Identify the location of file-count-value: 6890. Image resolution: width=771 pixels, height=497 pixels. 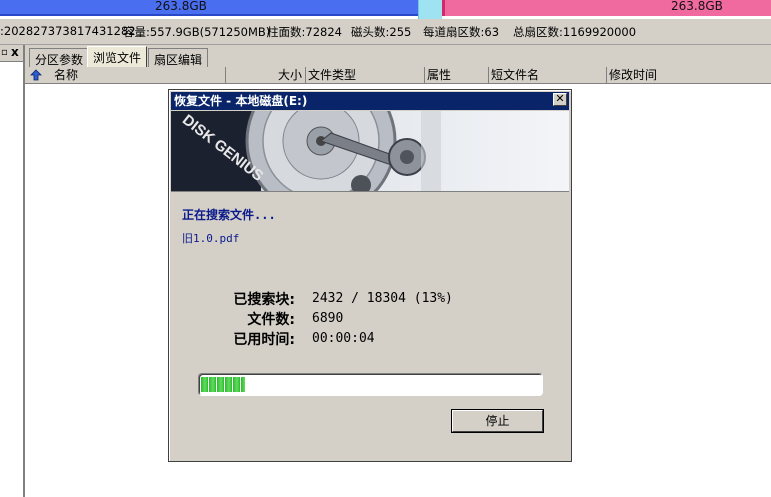
(328, 318).